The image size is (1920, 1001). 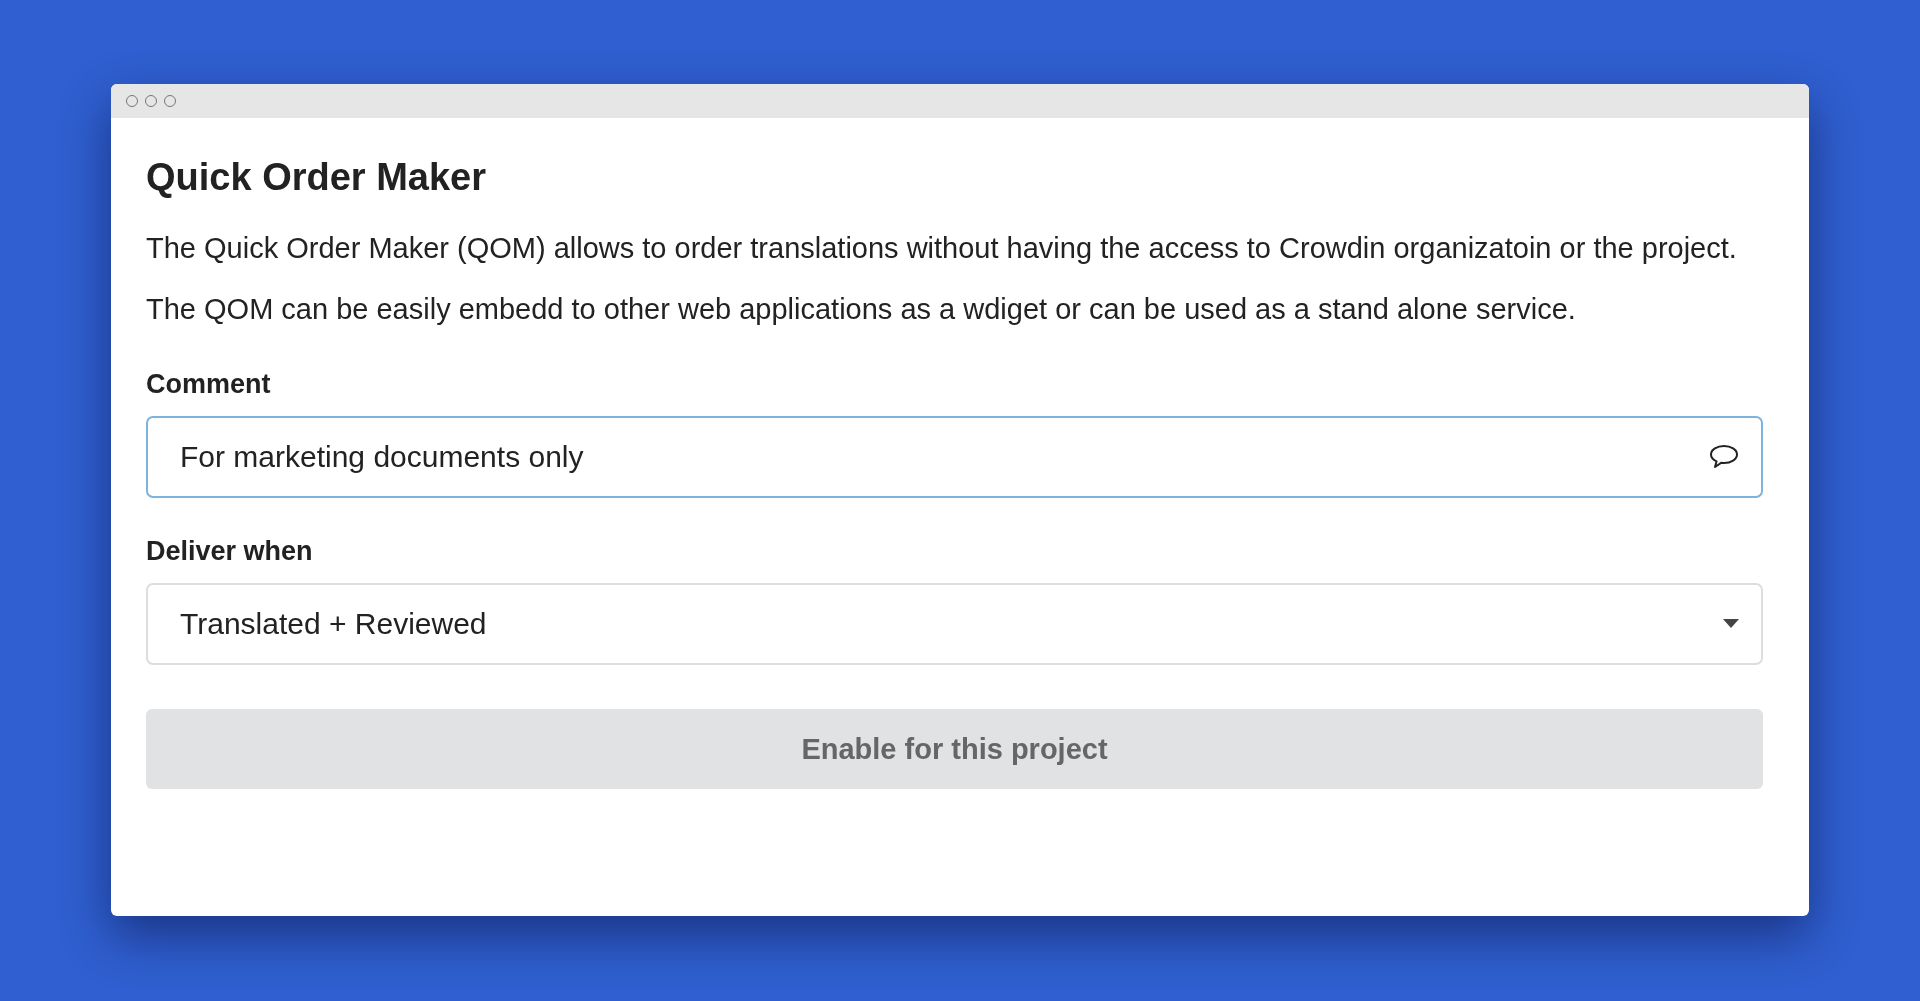 I want to click on field-value: Translated + Reviewed, so click(x=334, y=624).